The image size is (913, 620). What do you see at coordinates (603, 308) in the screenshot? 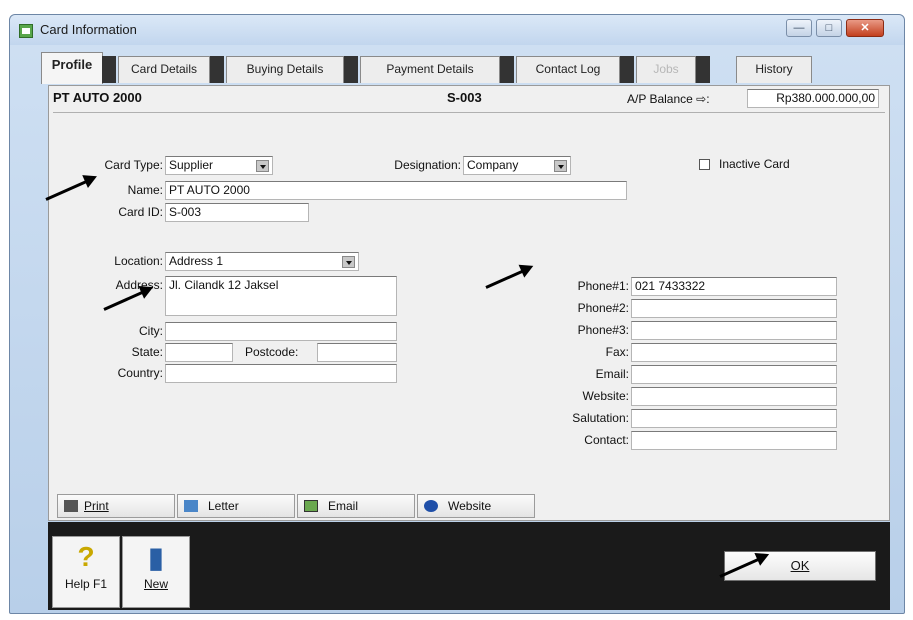
I see `phone2-label: Phone#2:` at bounding box center [603, 308].